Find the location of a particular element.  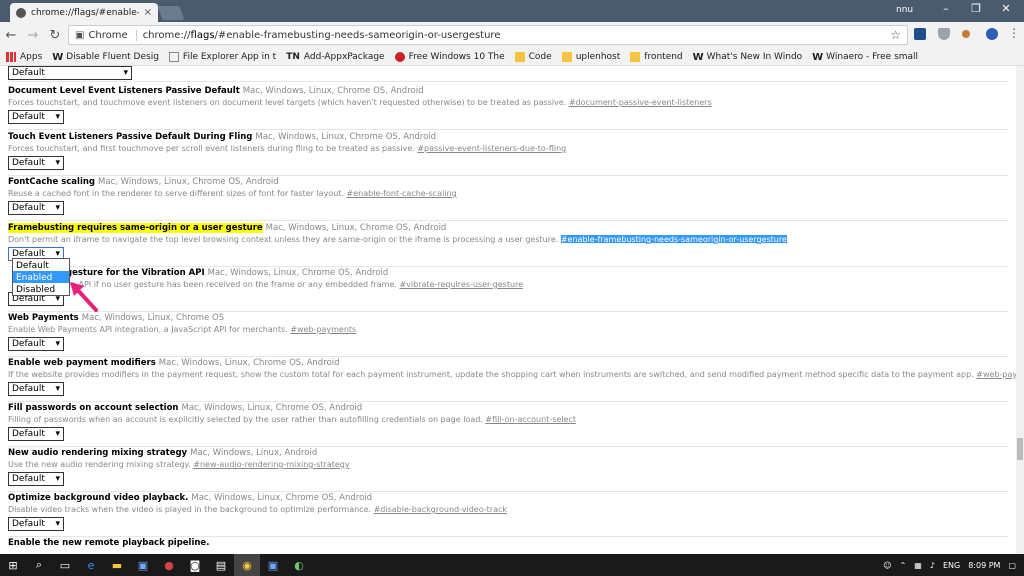

bookmark-star-icon: ☆ is located at coordinates (895, 35).